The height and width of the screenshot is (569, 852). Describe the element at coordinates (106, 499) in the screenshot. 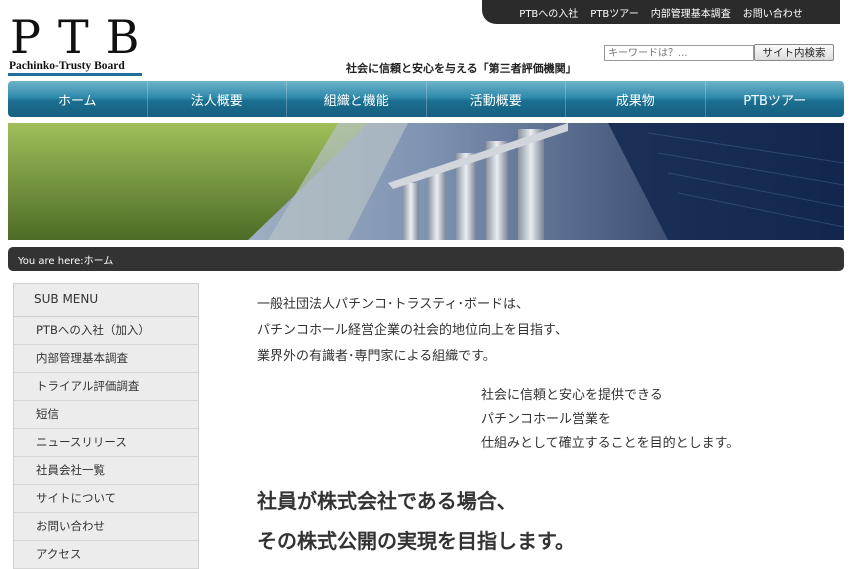

I see `sub-menu-item-about-site: サイトについて` at that location.